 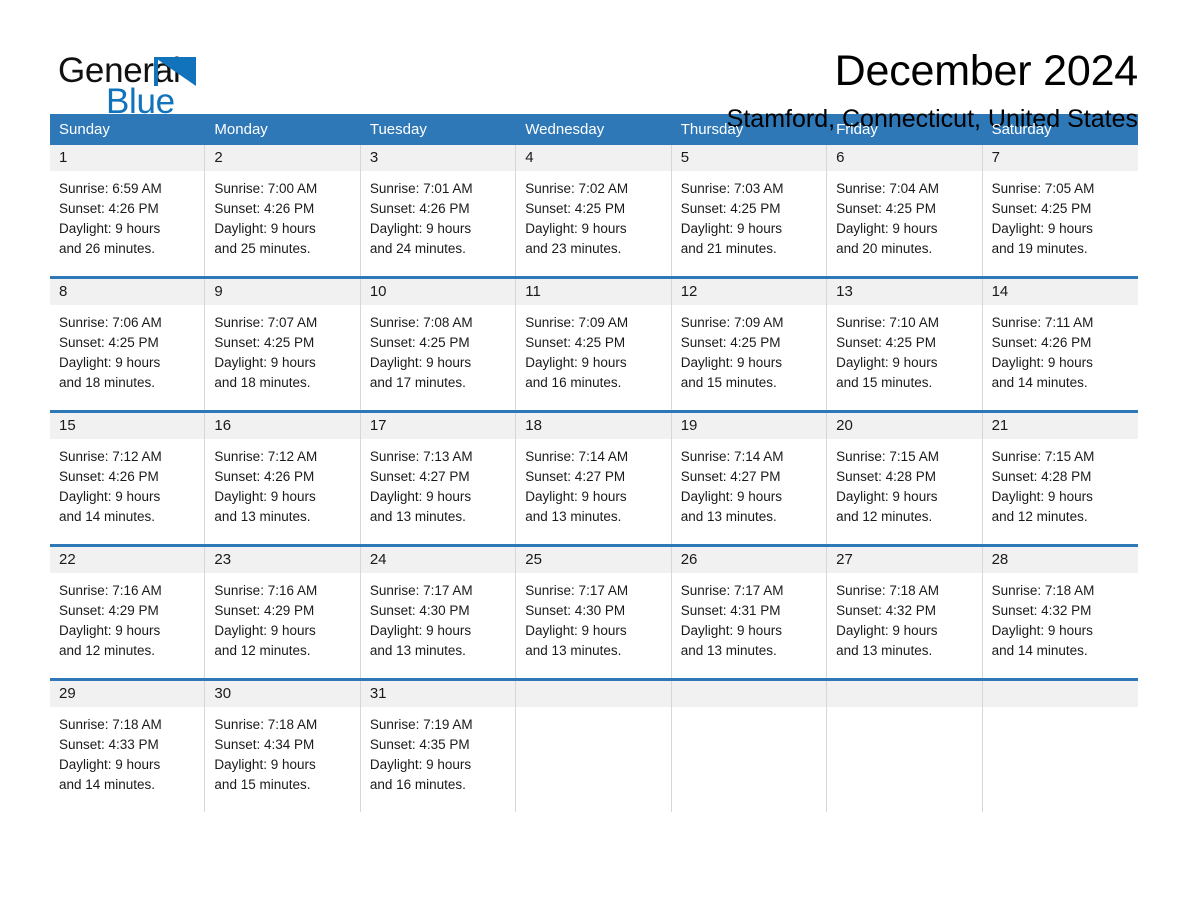 I want to click on sunrise-text: Sunrise: 7:11 AM, so click(x=1042, y=322).